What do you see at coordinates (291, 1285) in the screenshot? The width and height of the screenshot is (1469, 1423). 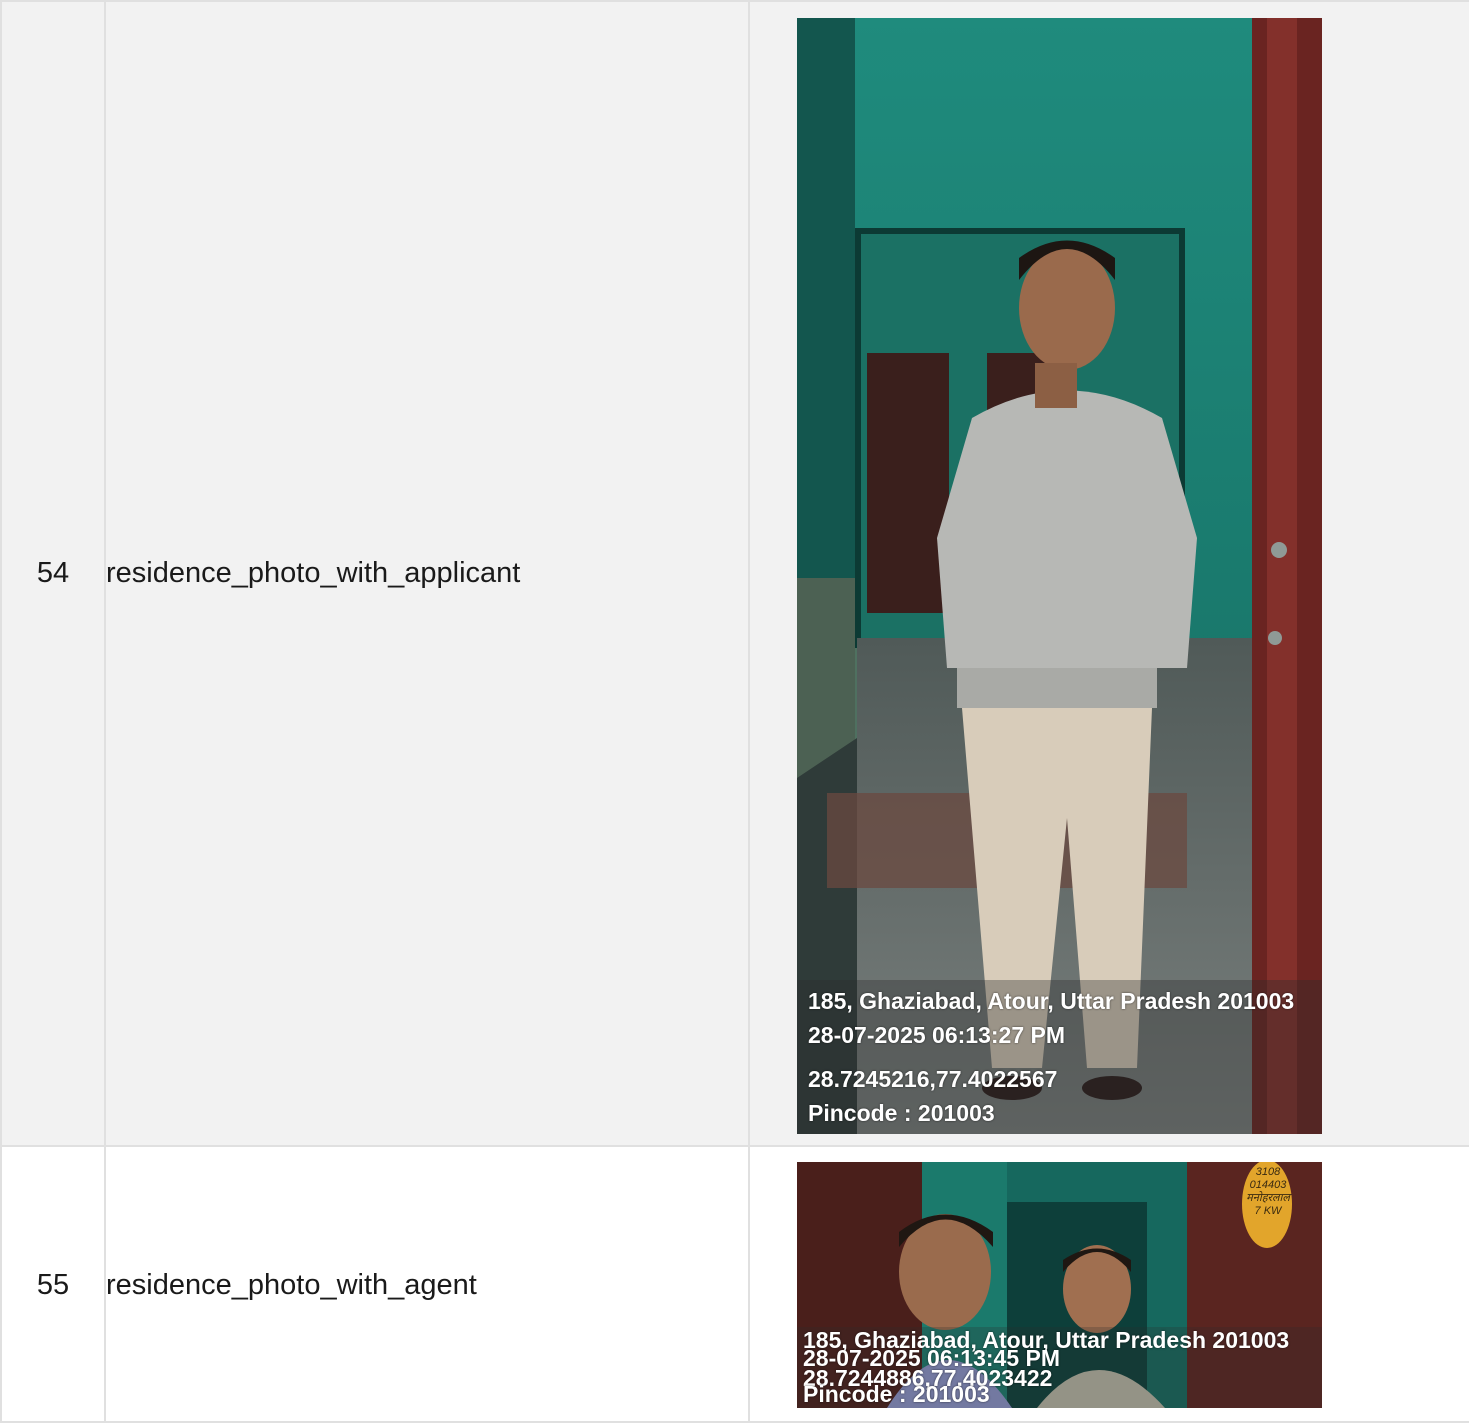 I see `row-label-text: residence_photo_with_agent` at bounding box center [291, 1285].